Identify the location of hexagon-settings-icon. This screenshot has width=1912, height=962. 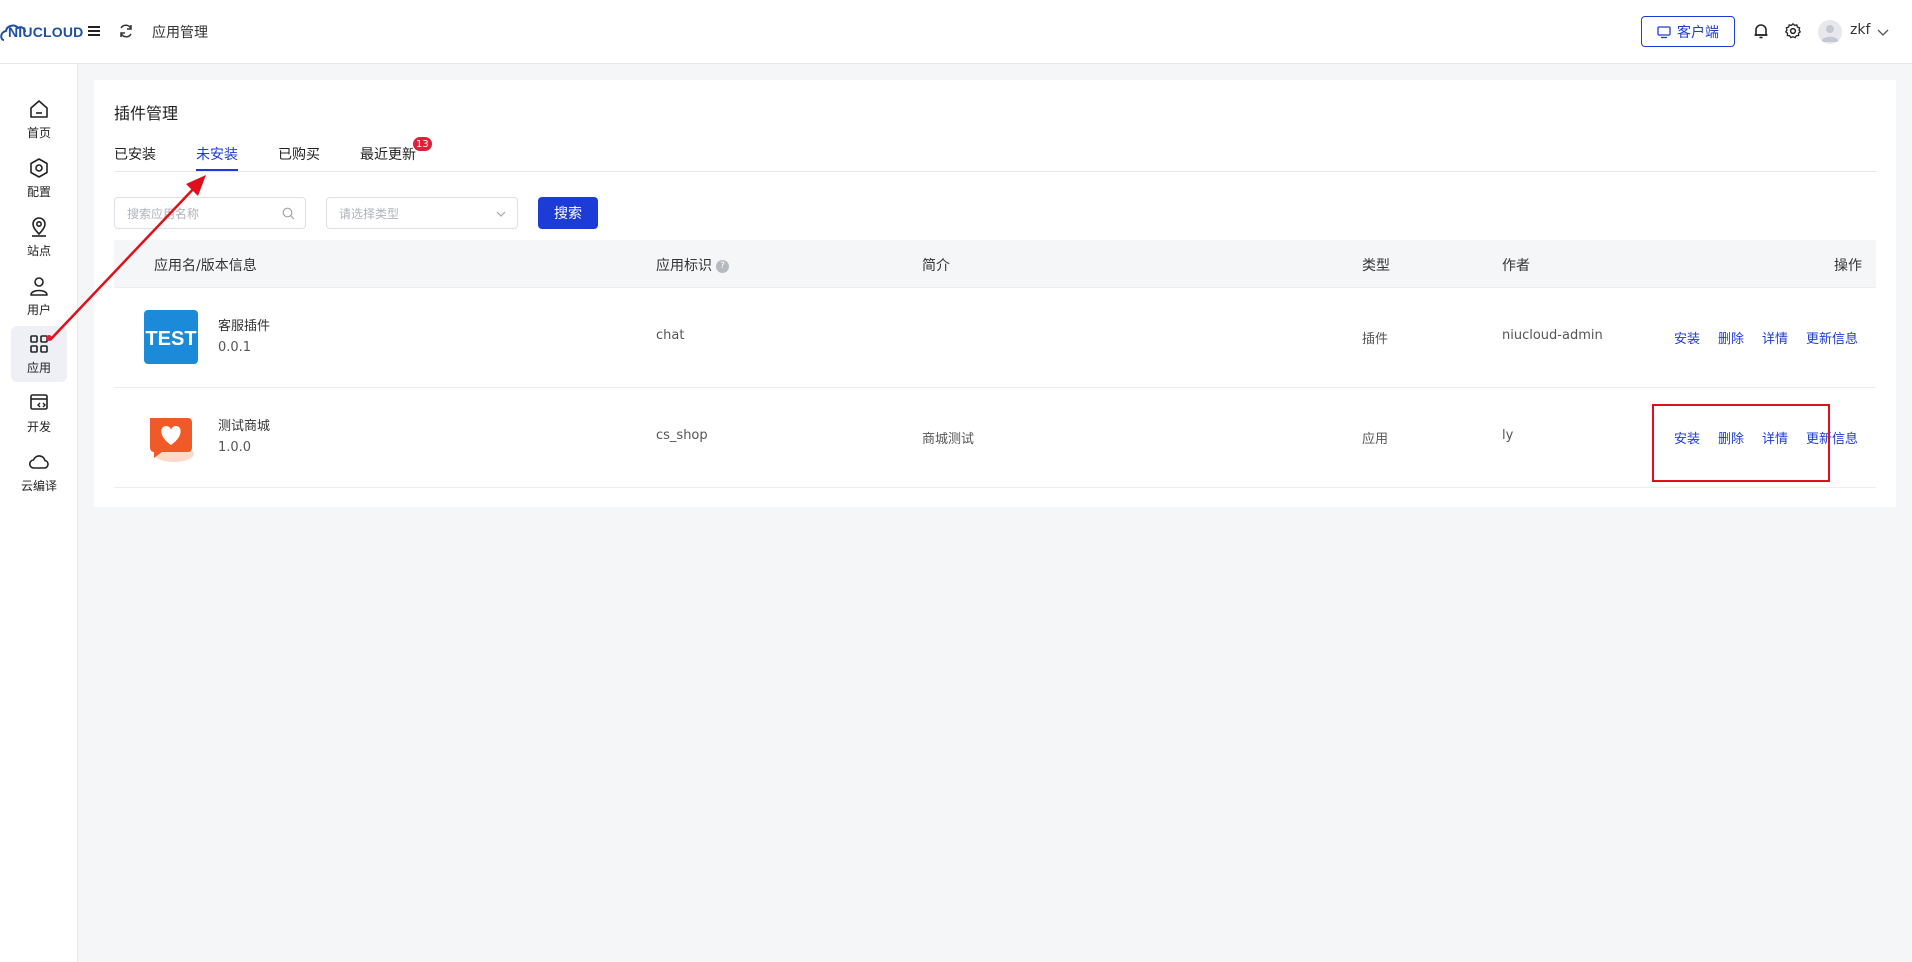
(39, 167).